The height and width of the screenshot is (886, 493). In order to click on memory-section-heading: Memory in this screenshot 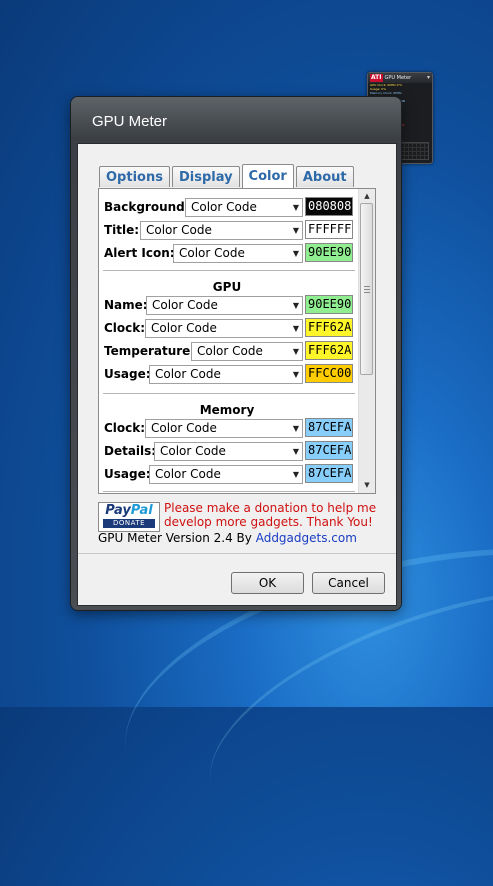, I will do `click(227, 410)`.